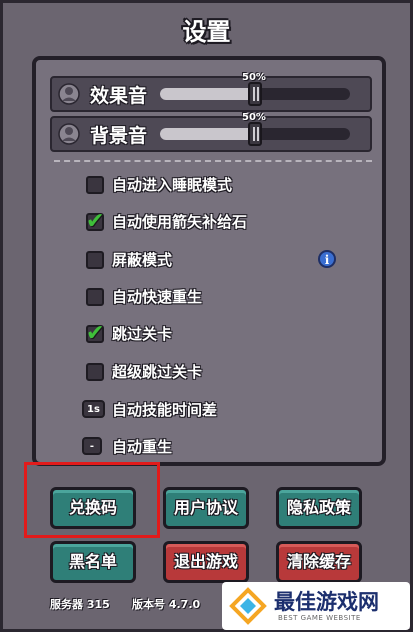  What do you see at coordinates (206, 562) in the screenshot?
I see `exit-game-button: 退出游戏` at bounding box center [206, 562].